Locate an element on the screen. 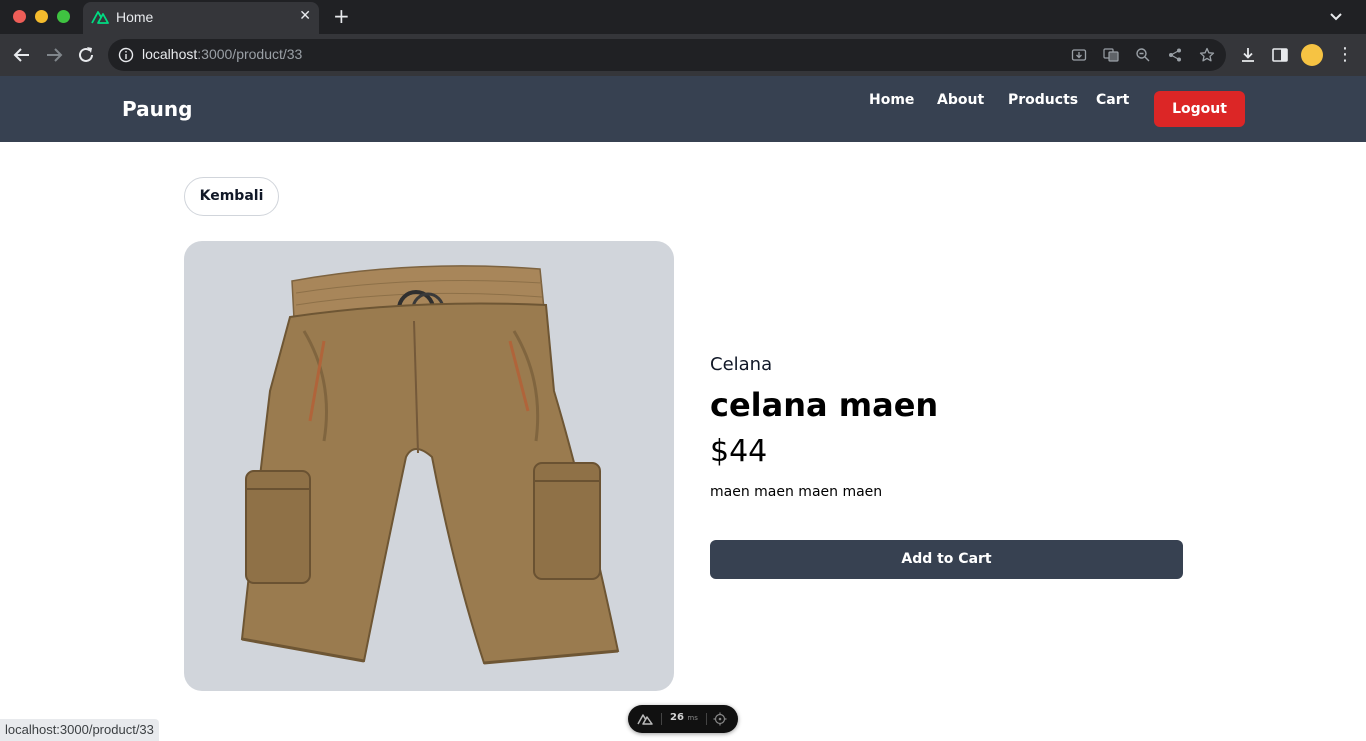  nuxt-devtools-pill: 26 ms is located at coordinates (683, 719).